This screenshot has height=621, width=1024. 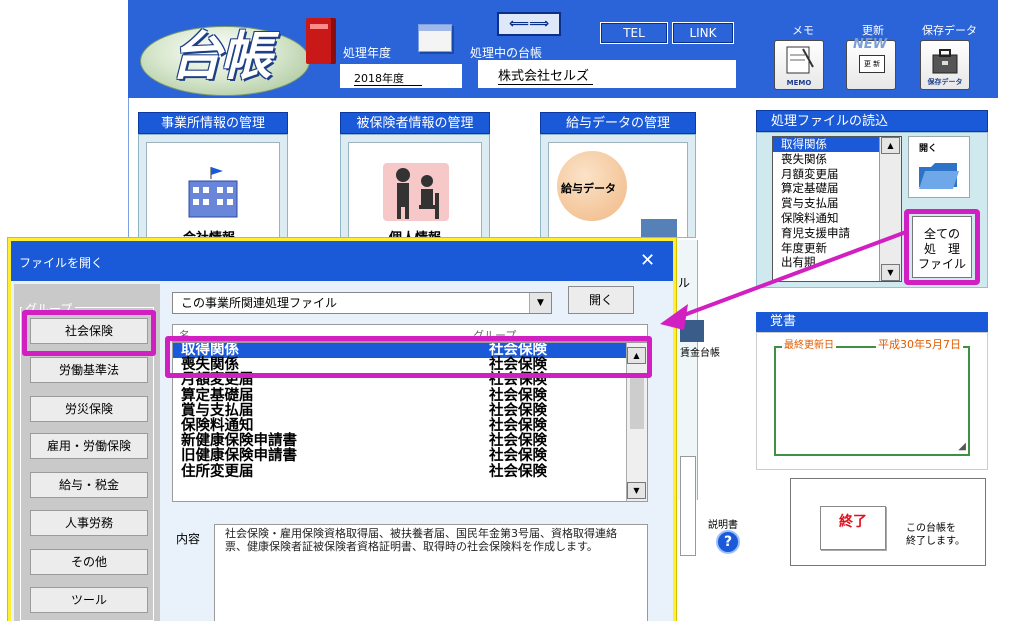 I want to click on row-name: 住所変更届, so click(x=217, y=471).